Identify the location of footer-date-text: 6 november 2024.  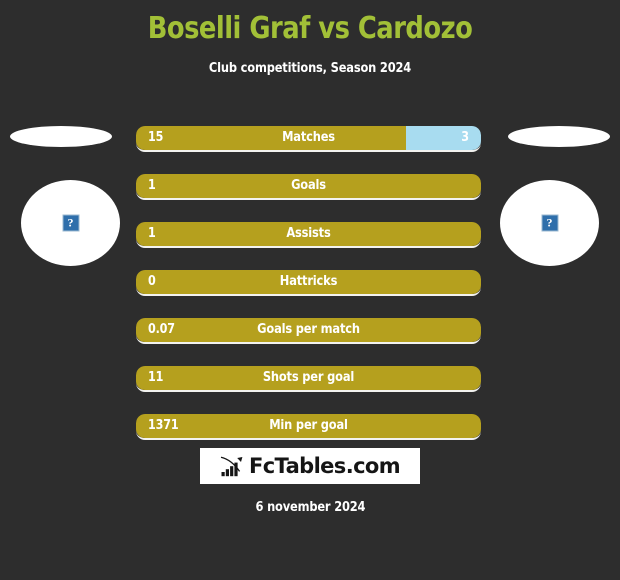
(310, 507).